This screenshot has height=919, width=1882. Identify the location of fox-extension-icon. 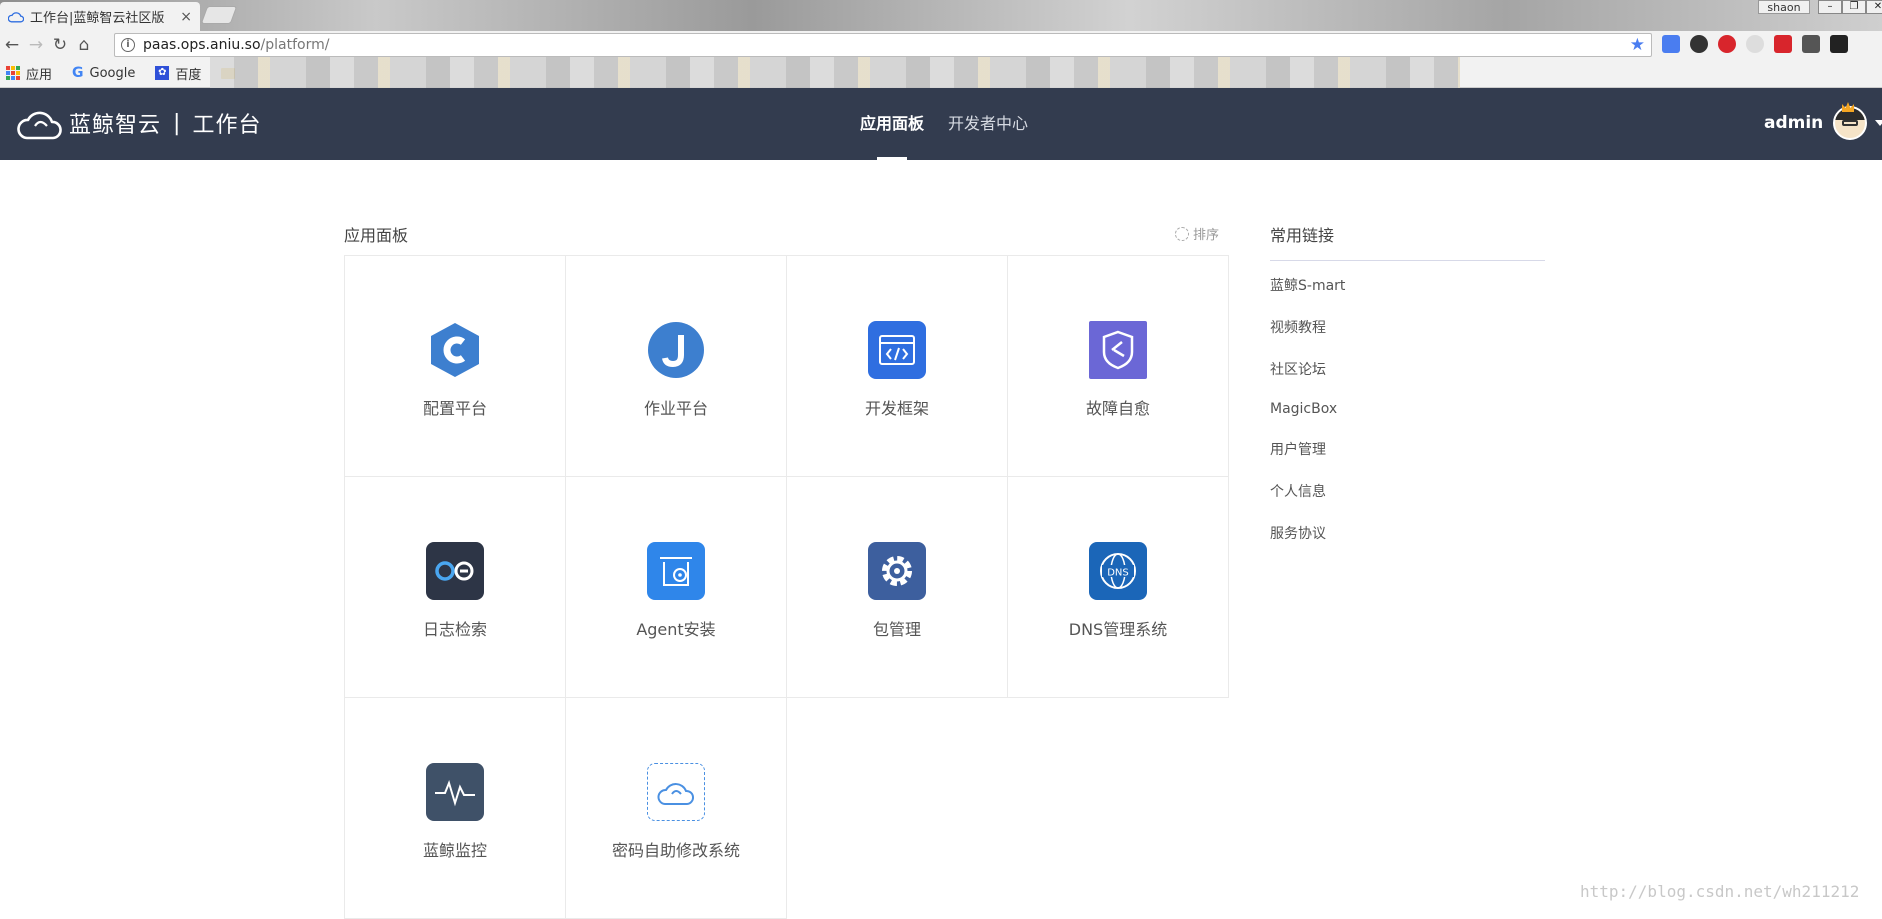
(1811, 44).